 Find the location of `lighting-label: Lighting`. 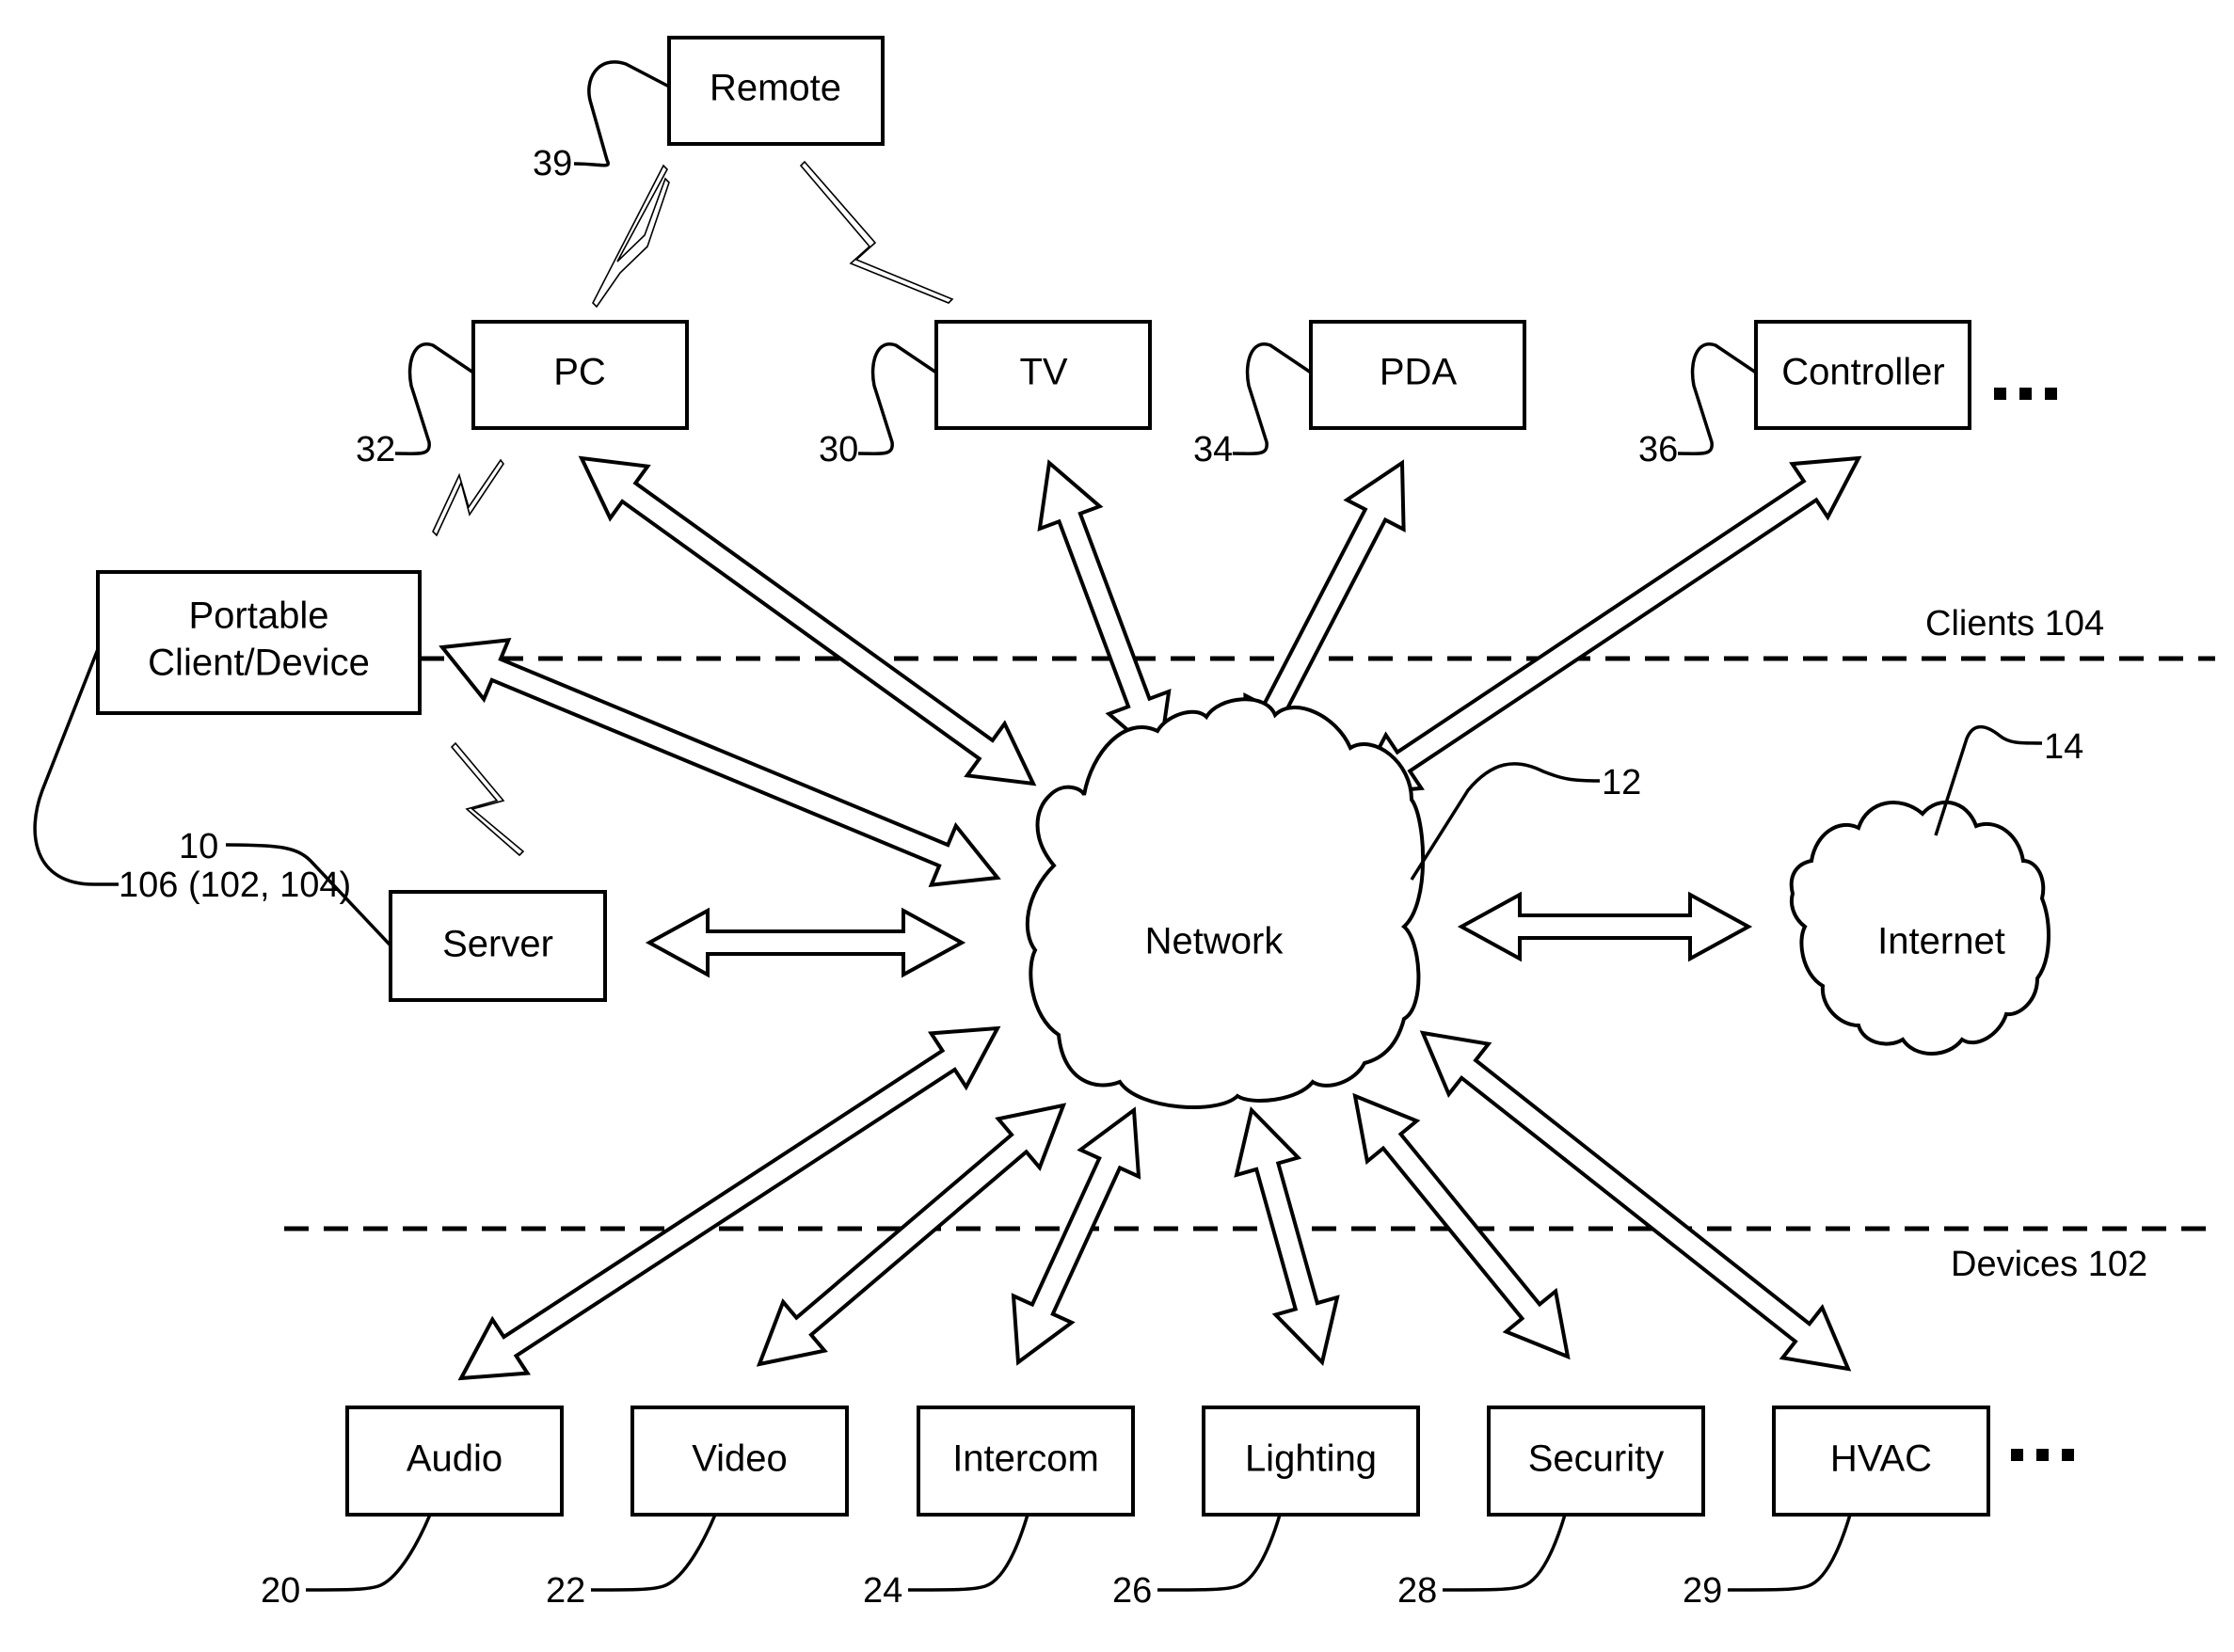

lighting-label: Lighting is located at coordinates (1311, 1459).